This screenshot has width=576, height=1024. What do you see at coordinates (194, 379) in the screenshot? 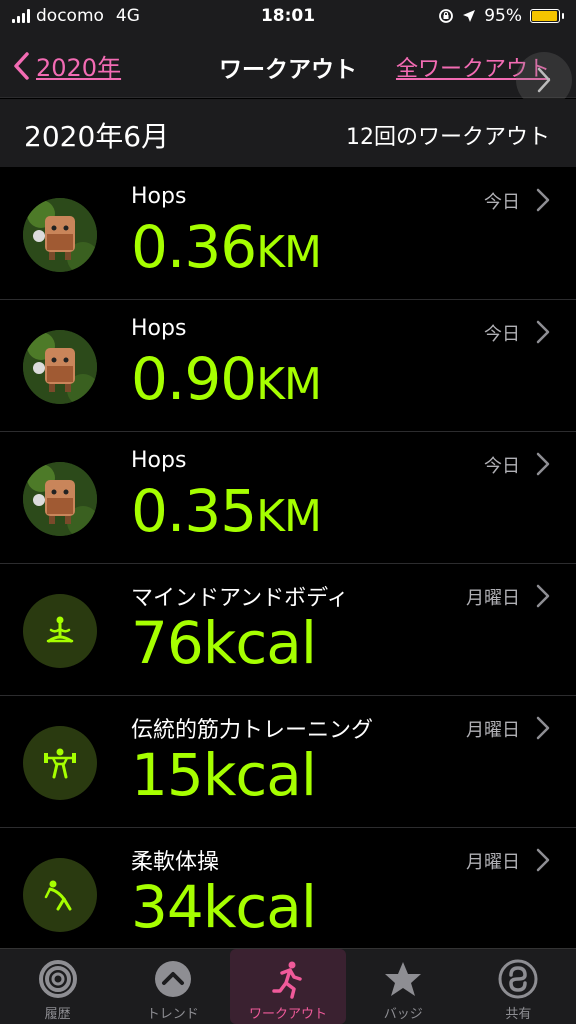
I see `metric-value: 0.90` at bounding box center [194, 379].